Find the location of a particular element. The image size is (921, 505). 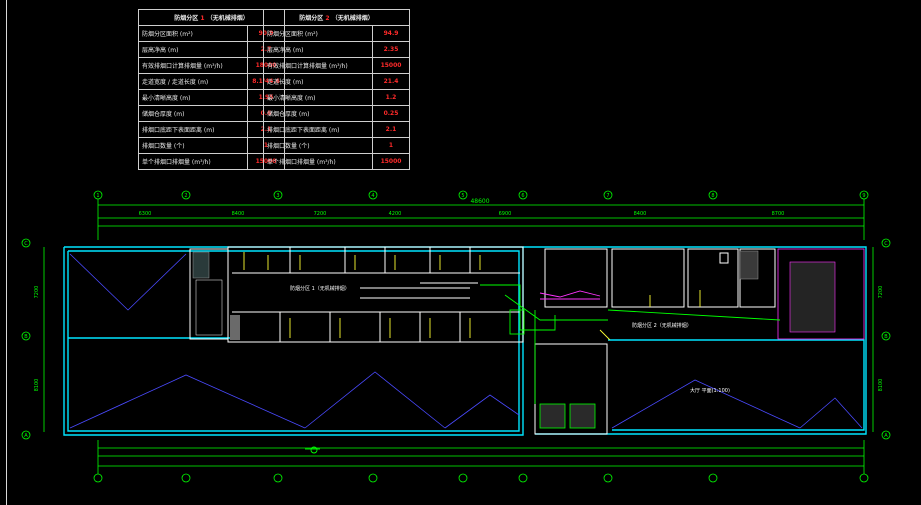

left-dim-lower: 8100 is located at coordinates (37, 385).